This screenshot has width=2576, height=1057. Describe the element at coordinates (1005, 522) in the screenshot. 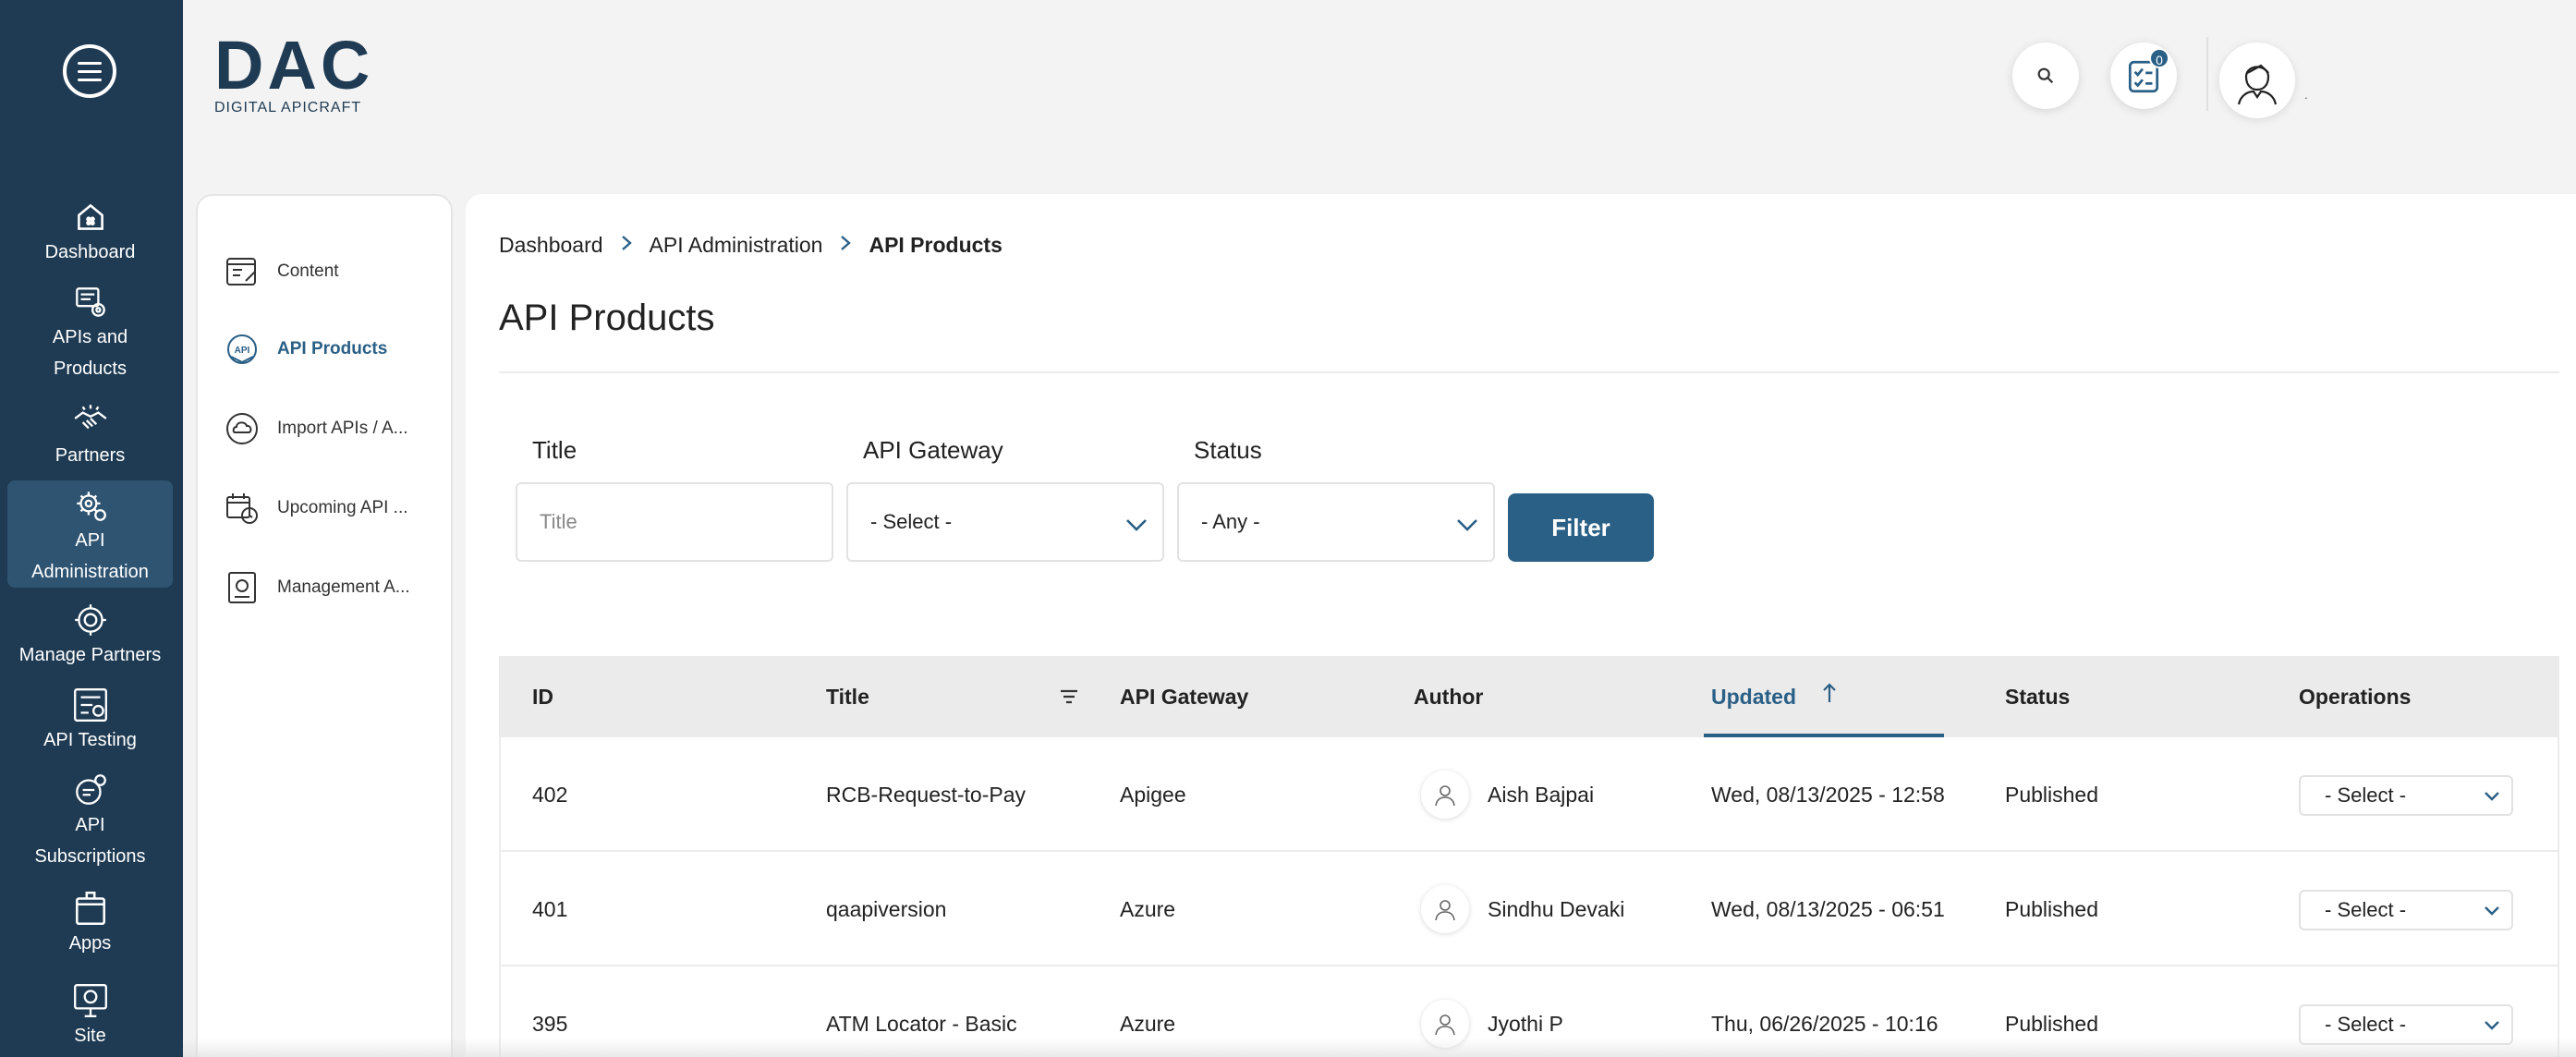

I see `api-gateway-select: - Select -` at that location.